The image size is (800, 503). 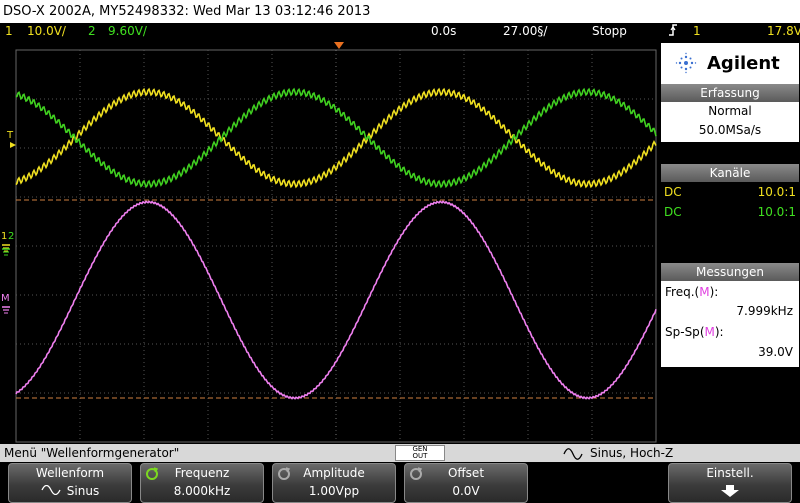 I want to click on ch1-scale: 10.0V/, so click(x=46, y=31).